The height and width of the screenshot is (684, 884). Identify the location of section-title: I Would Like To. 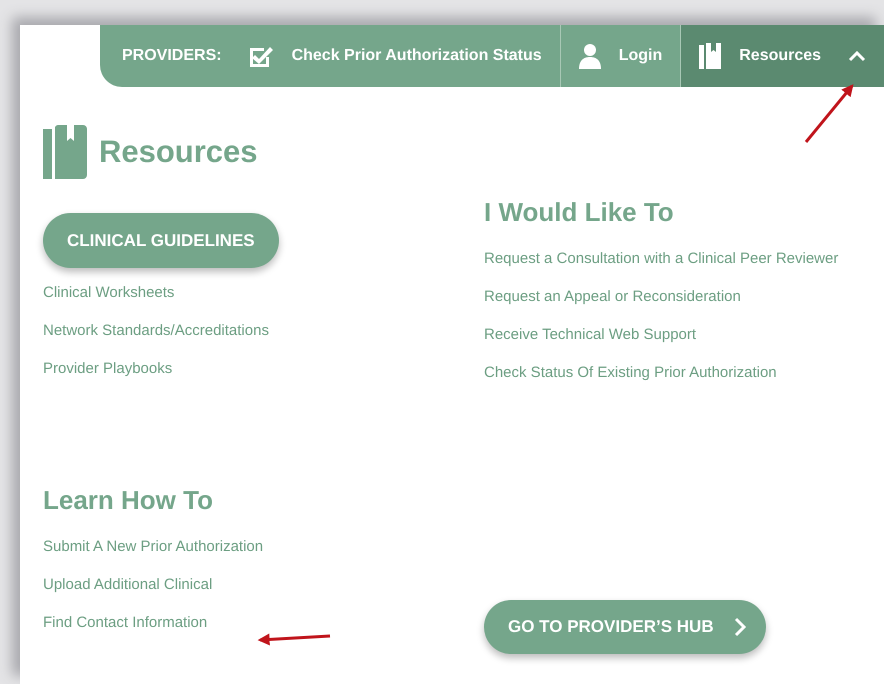
(579, 212).